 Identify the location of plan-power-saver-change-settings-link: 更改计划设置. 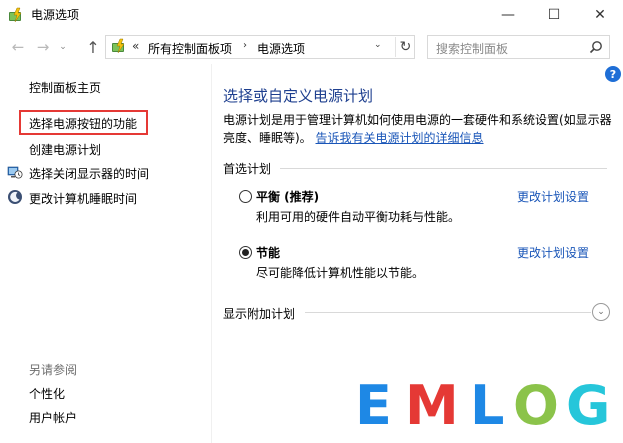
(553, 252).